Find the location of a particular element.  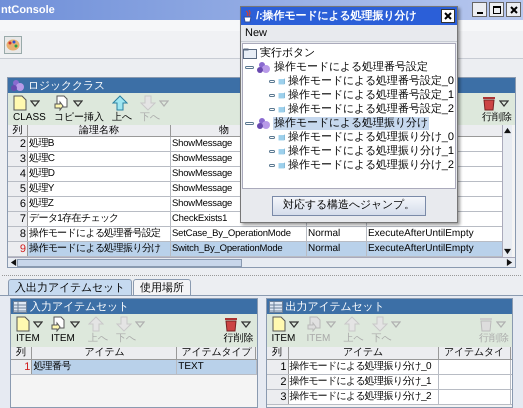

table-cell: 処理Z is located at coordinates (99, 204).